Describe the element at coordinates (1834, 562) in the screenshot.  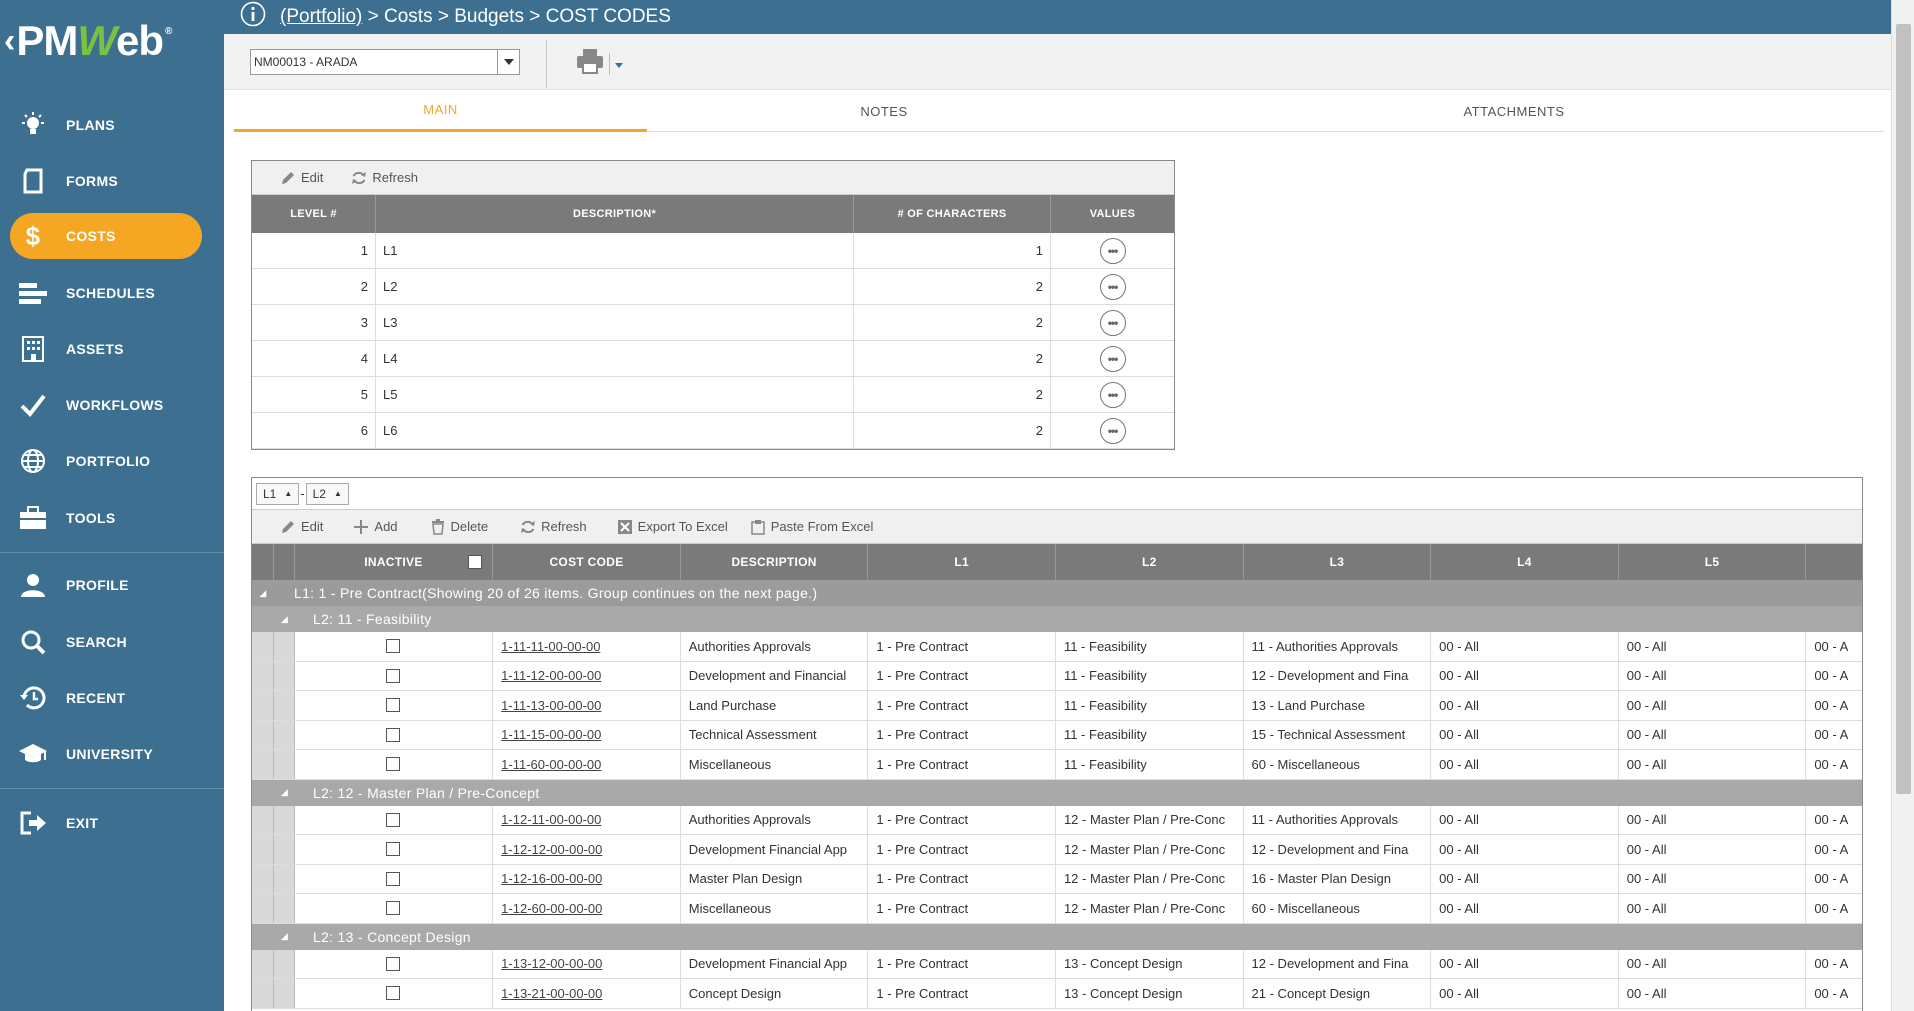
I see `col-l6-partial` at that location.